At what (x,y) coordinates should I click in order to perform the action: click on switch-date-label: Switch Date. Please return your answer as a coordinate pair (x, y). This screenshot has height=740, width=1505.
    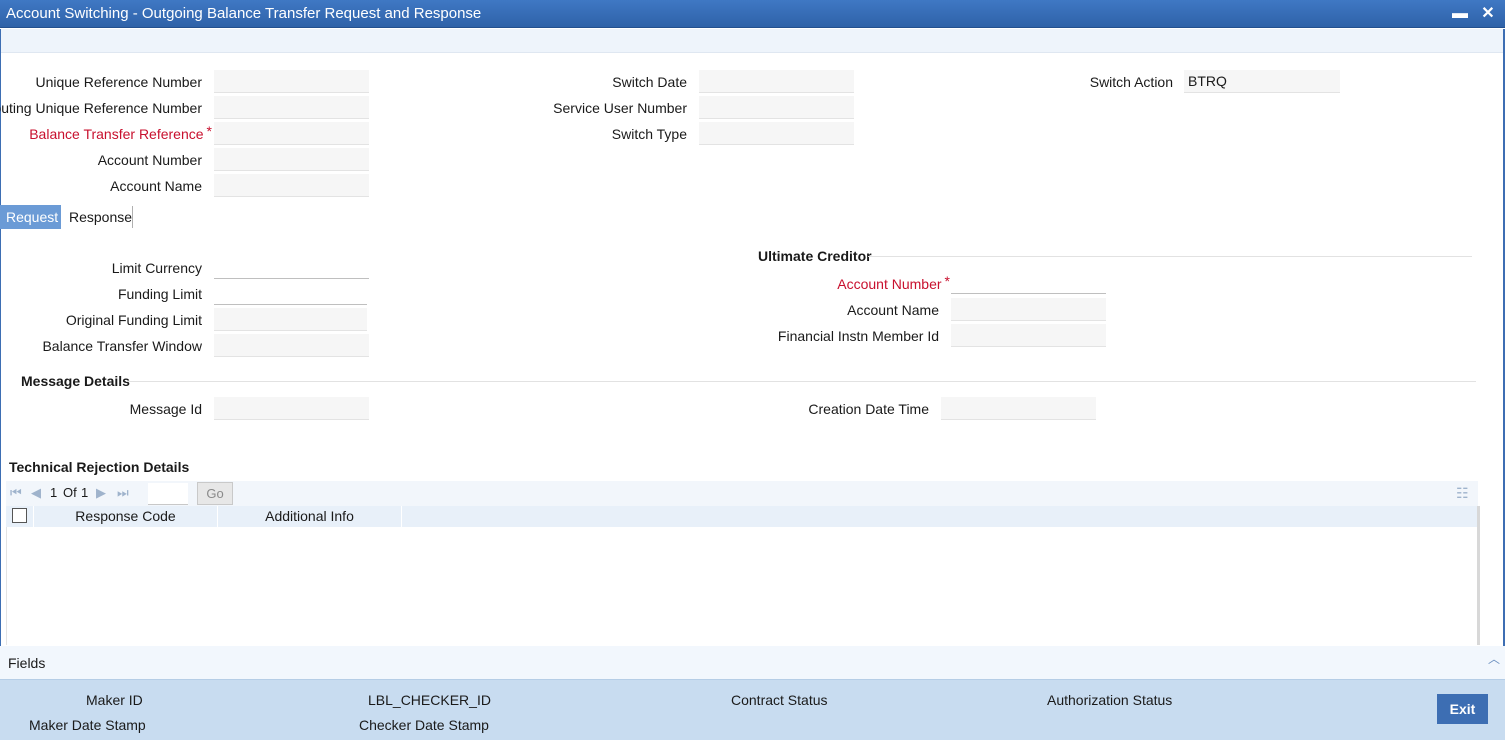
    Looking at the image, I should click on (649, 82).